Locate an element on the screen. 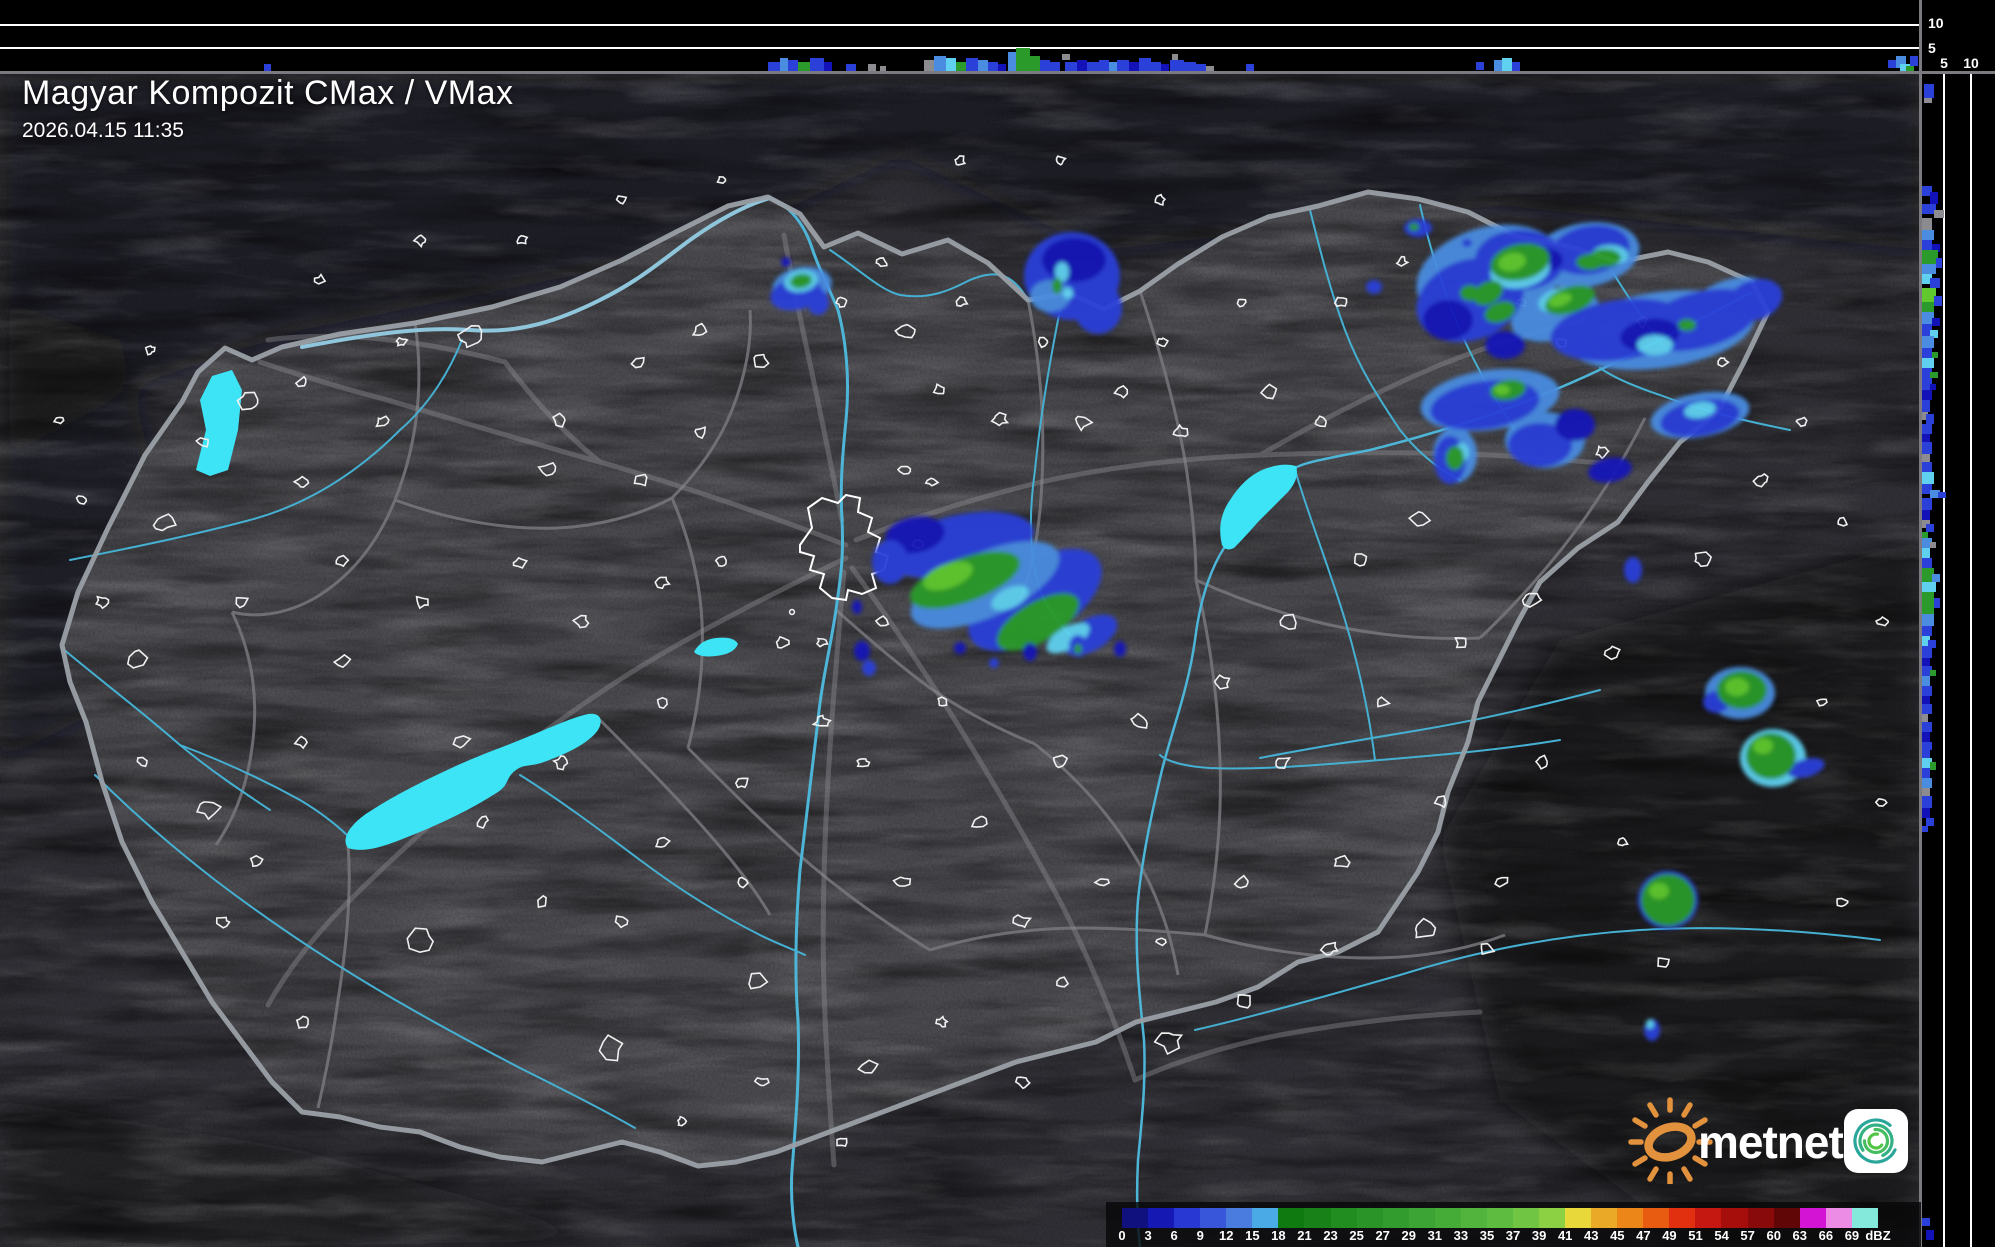  legend-tick-label: 21 is located at coordinates (1304, 1235).